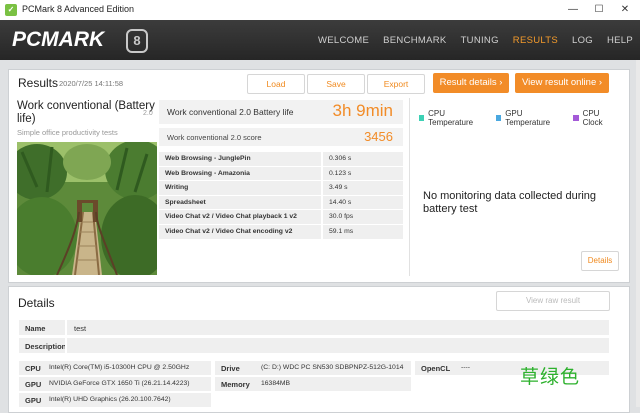 The width and height of the screenshot is (640, 413). What do you see at coordinates (468, 82) in the screenshot?
I see `result-details-label: Result details` at bounding box center [468, 82].